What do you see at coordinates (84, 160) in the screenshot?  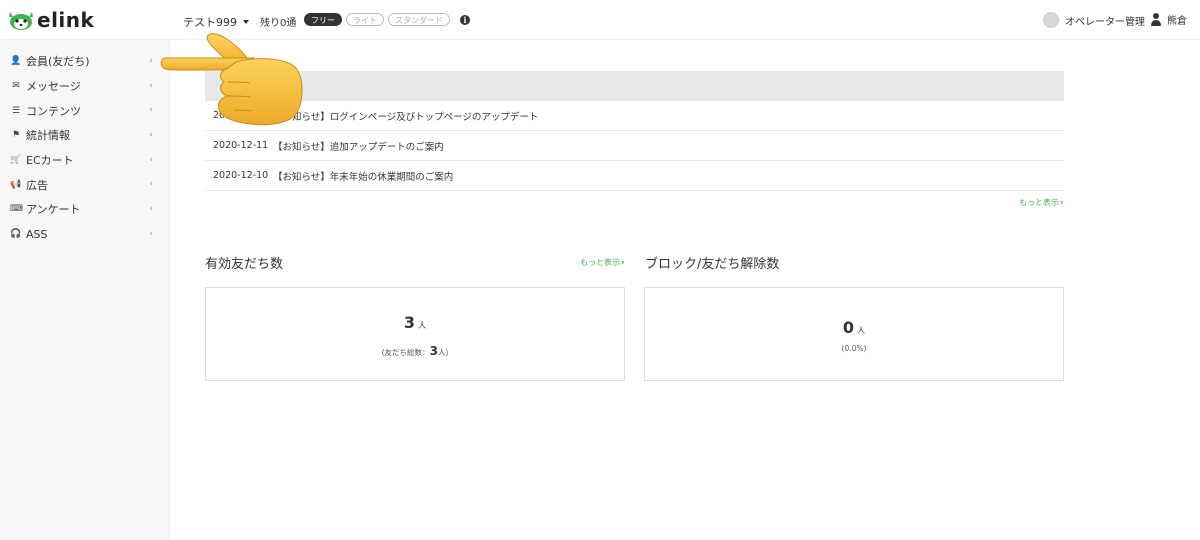 I see `sidebar-item-ec-cart: 🛒 ECカート ‹` at bounding box center [84, 160].